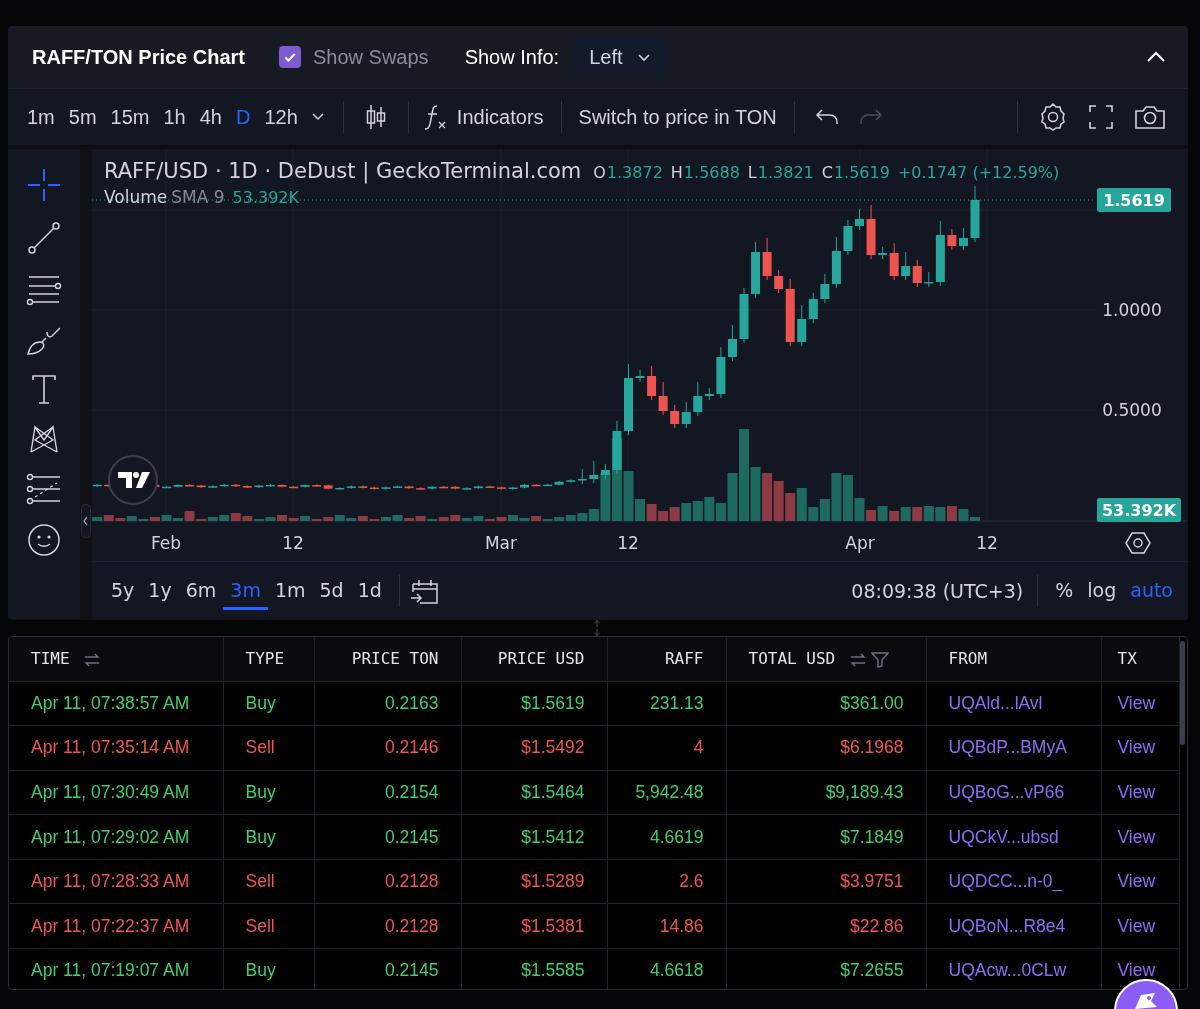 This screenshot has width=1200, height=1009. Describe the element at coordinates (534, 881) in the screenshot. I see `price-usd-cell: $1.5289` at that location.